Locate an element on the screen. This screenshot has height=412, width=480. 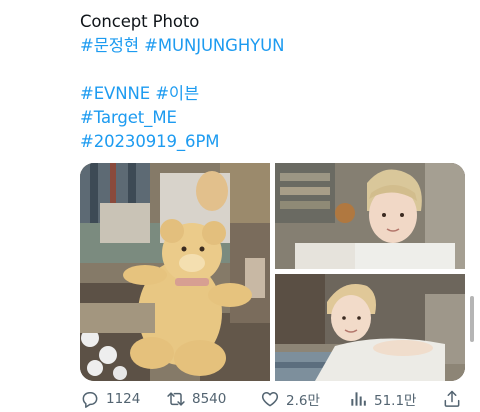
text-spacer is located at coordinates (270, 70).